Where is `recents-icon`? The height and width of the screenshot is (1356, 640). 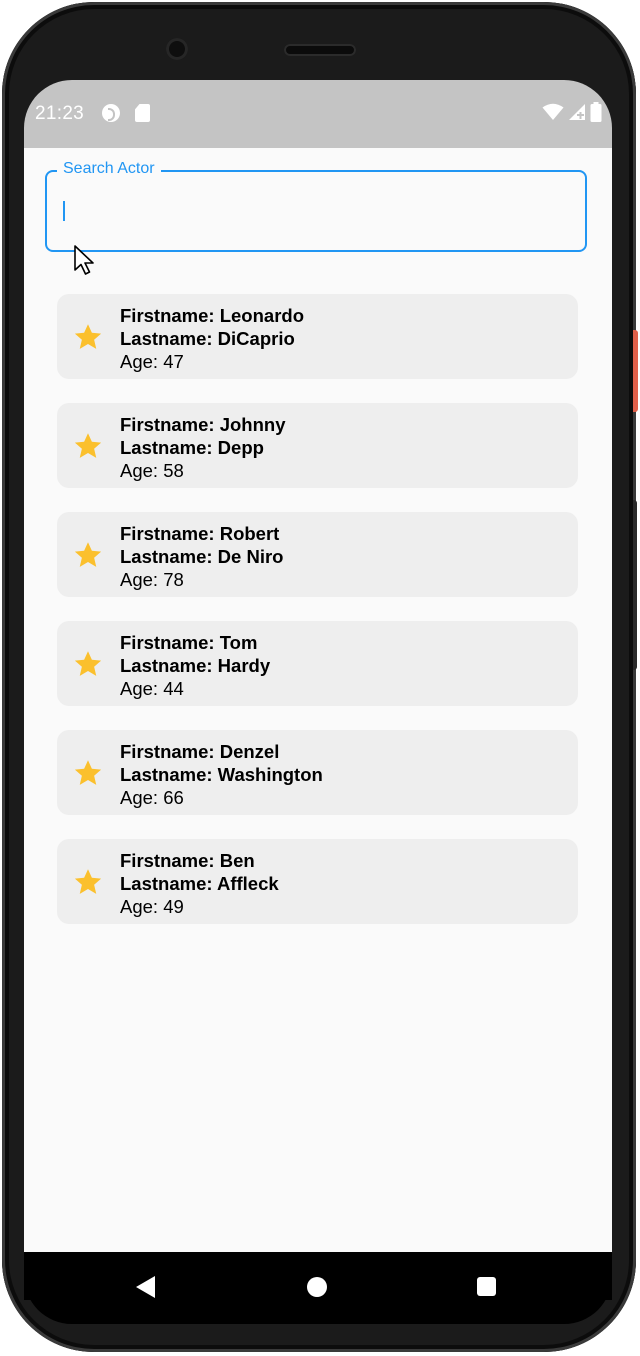
recents-icon is located at coordinates (486, 1286).